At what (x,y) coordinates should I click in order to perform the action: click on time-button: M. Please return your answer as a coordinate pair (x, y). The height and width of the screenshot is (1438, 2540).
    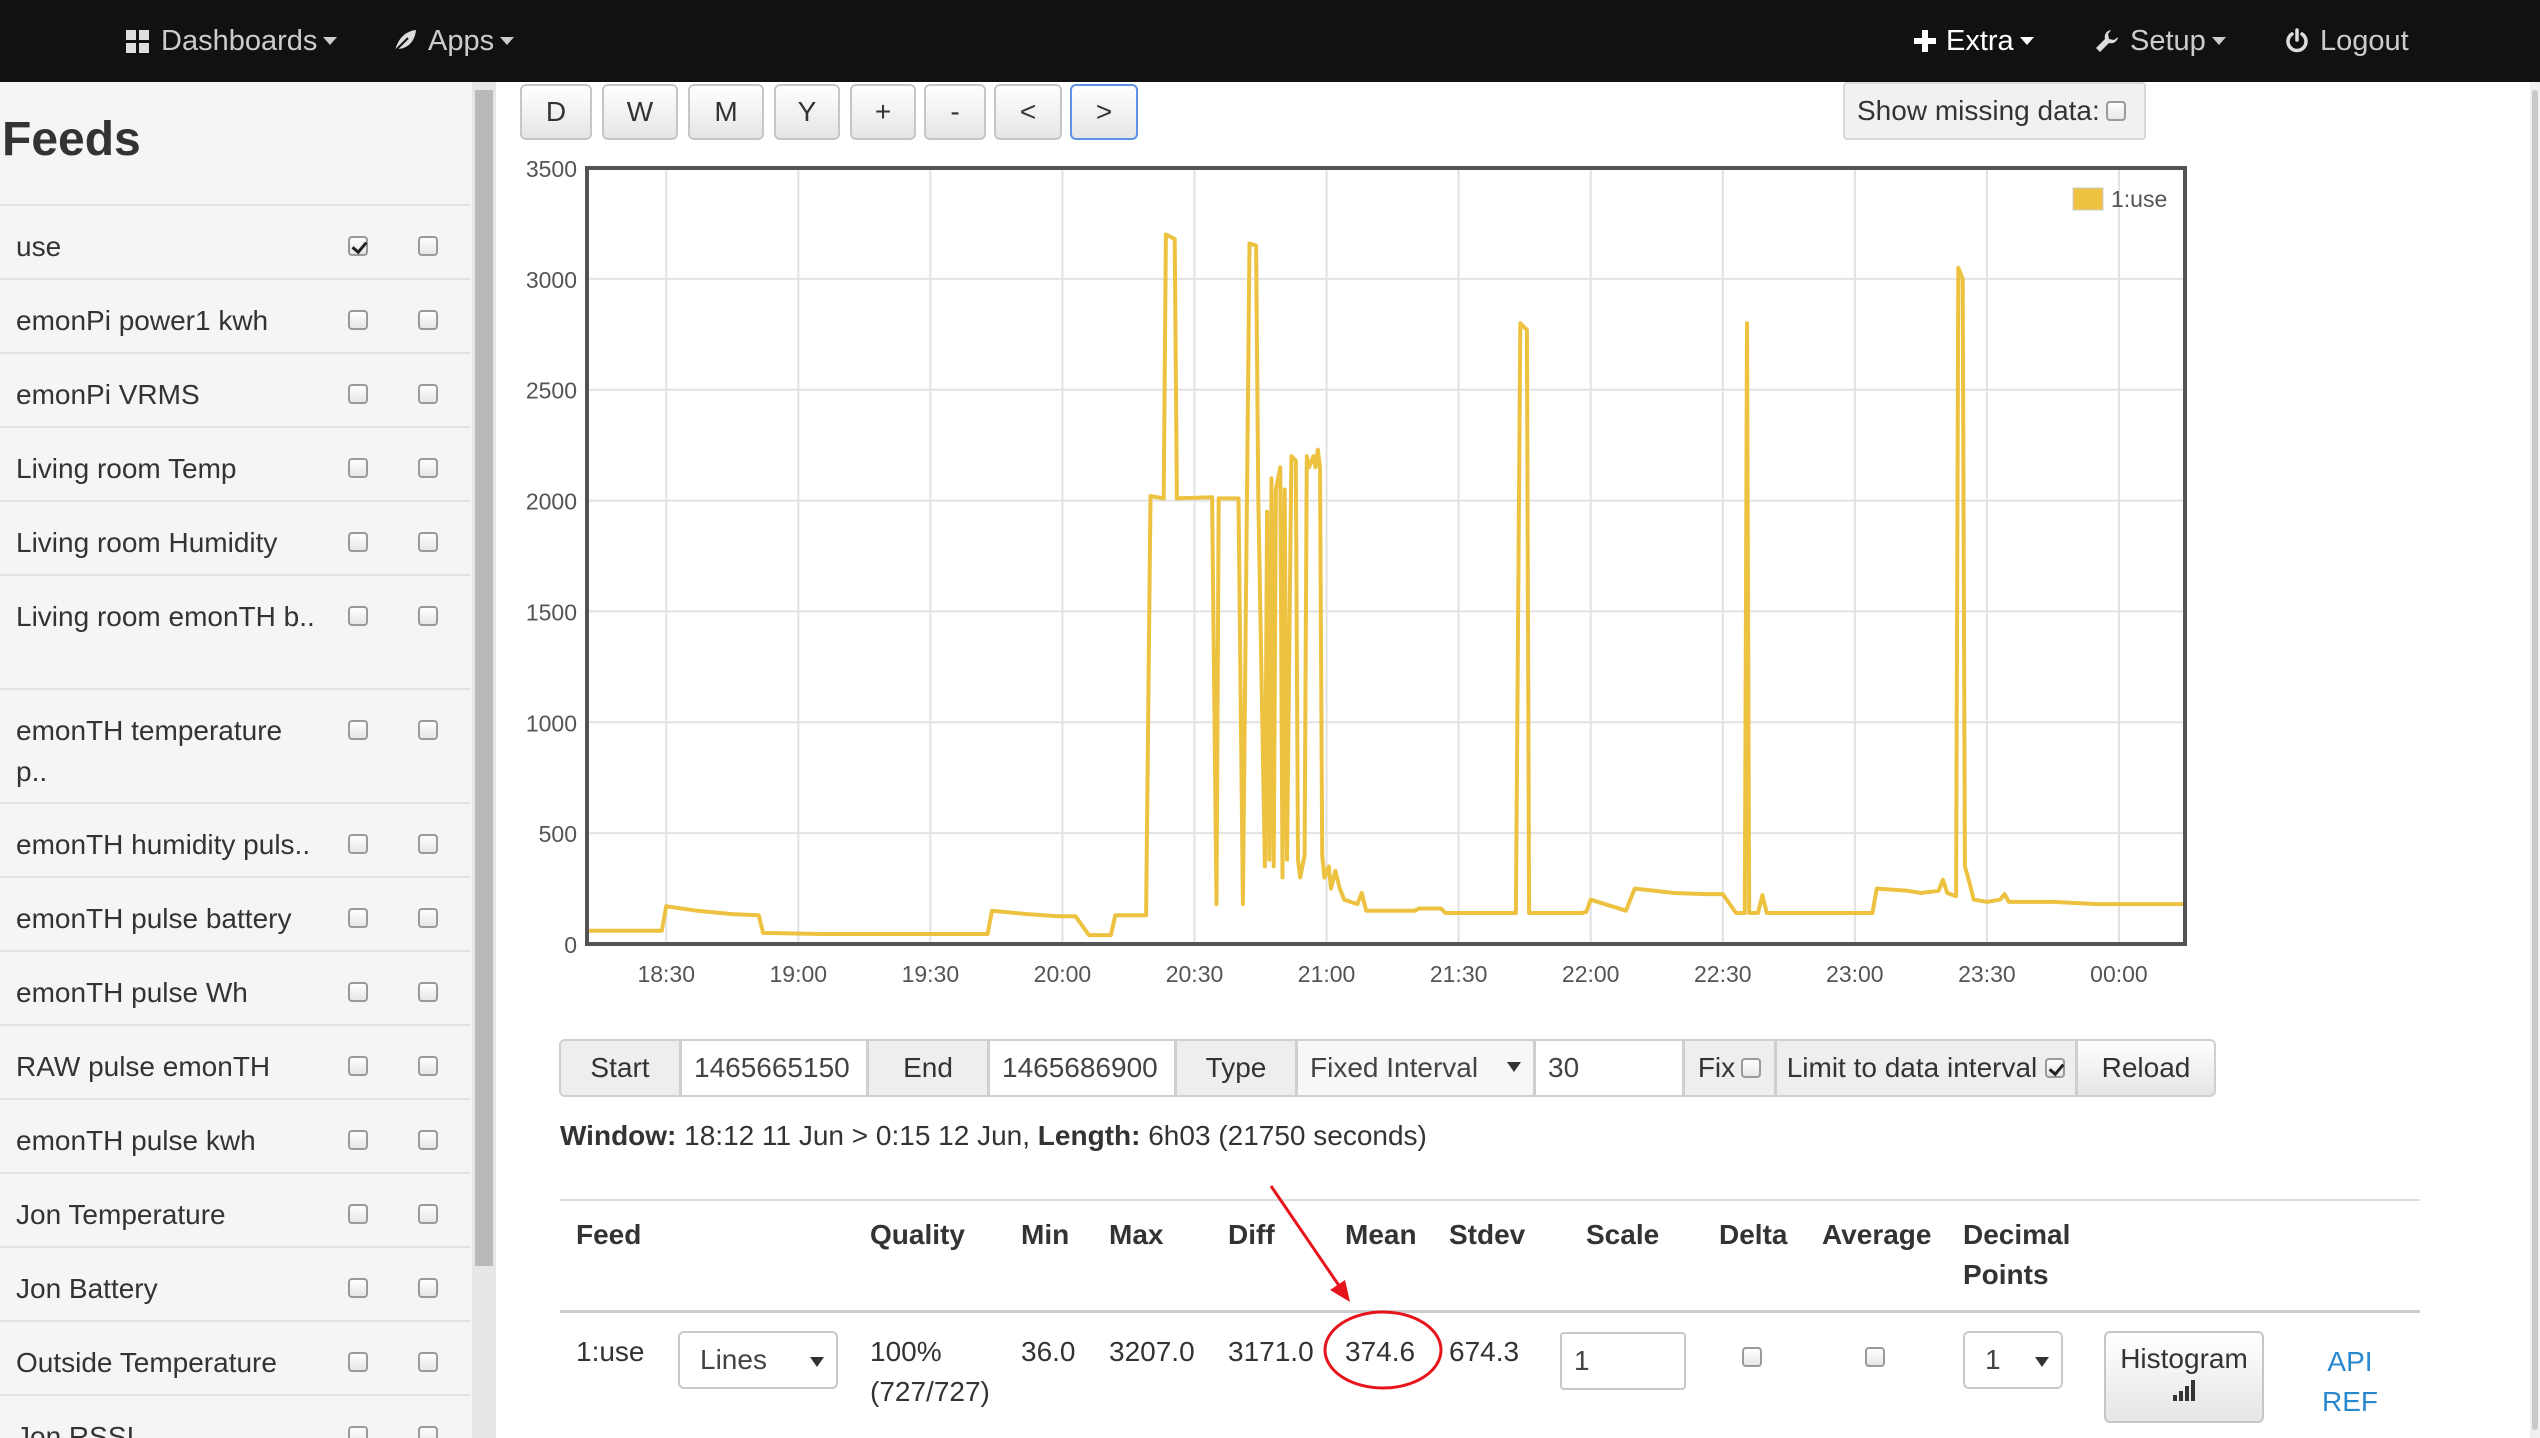
    Looking at the image, I should click on (726, 112).